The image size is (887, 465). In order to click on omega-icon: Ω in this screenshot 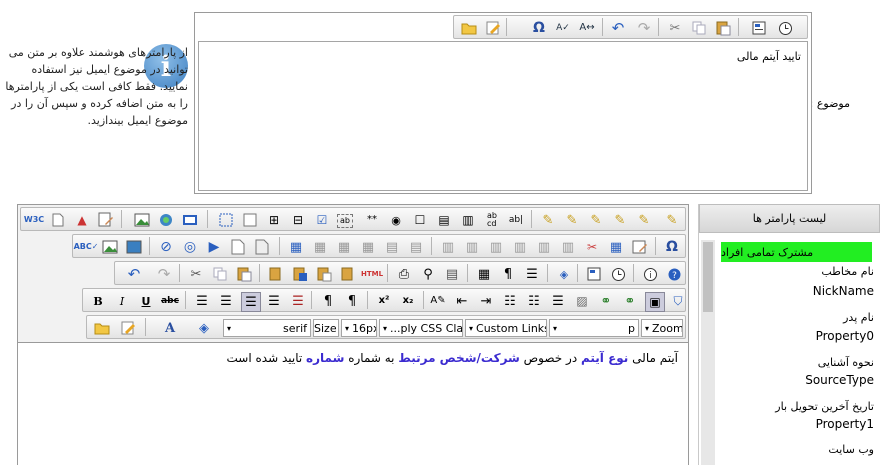, I will do `click(539, 28)`.